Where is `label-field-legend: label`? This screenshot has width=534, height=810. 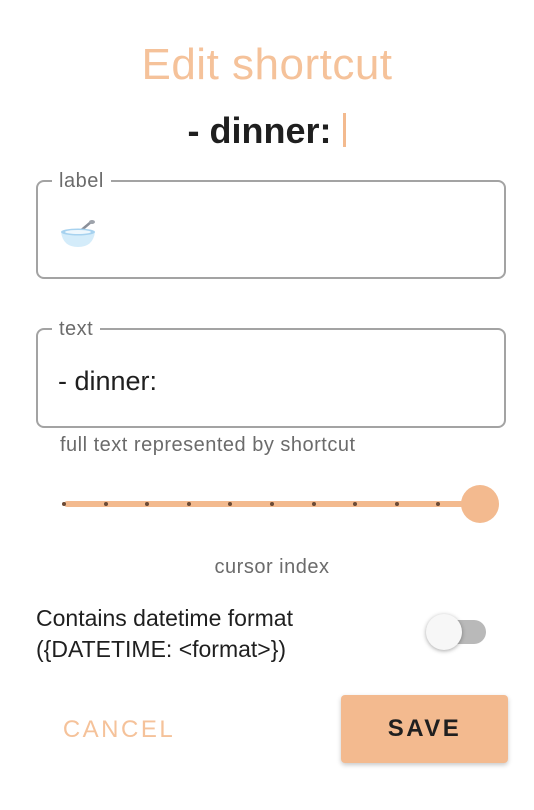
label-field-legend: label is located at coordinates (81, 181).